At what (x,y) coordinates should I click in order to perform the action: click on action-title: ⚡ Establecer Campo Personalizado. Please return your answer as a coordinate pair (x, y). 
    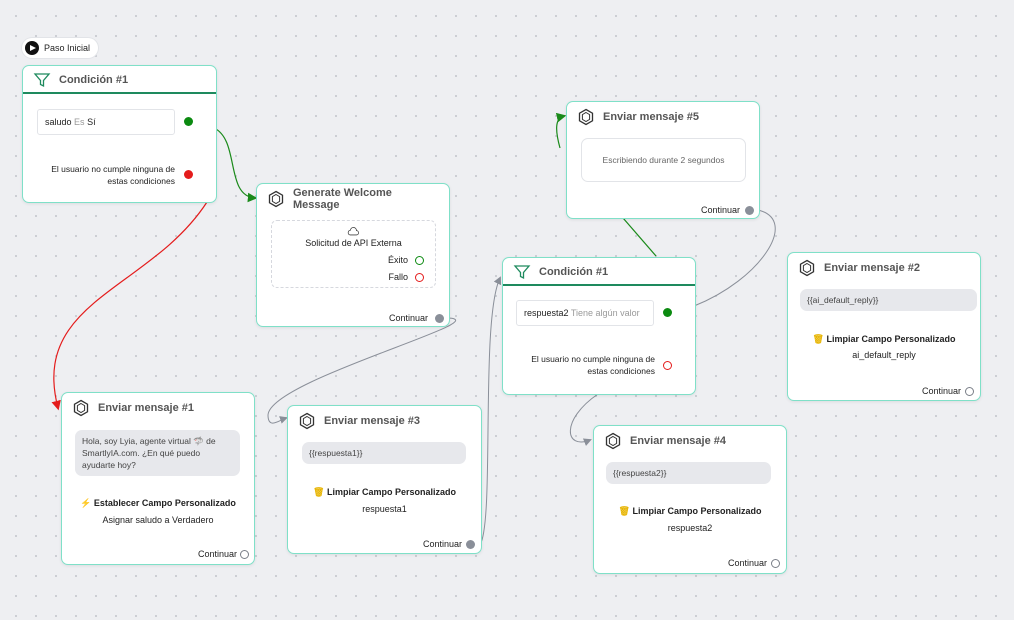
    Looking at the image, I should click on (158, 503).